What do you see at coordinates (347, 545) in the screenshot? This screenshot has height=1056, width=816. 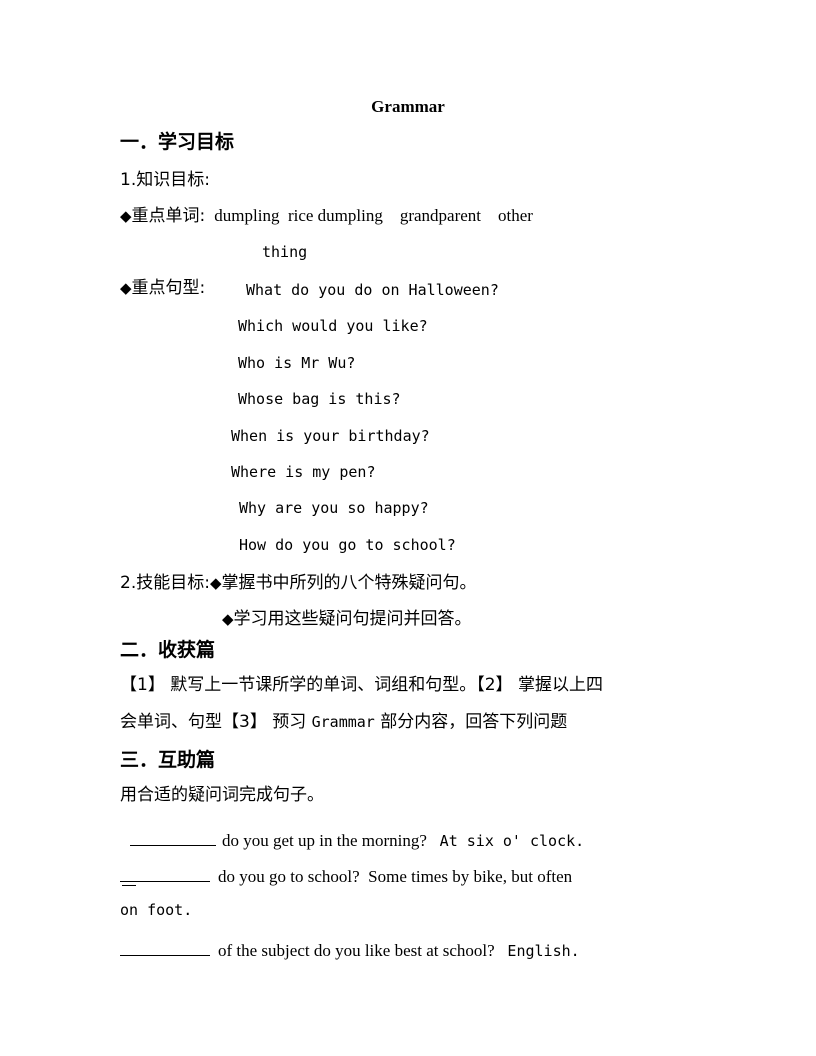 I see `pattern-sentence-8: How do you go to school?` at bounding box center [347, 545].